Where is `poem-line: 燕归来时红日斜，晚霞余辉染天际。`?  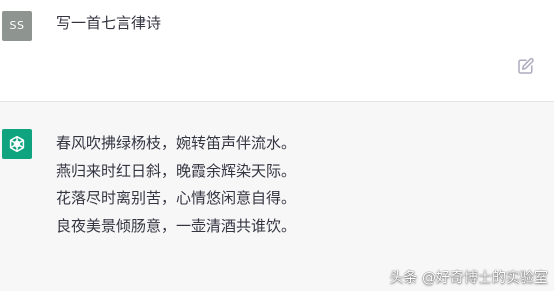
poem-line: 燕归来时红日斜，晚霞余辉染天际。 is located at coordinates (176, 170).